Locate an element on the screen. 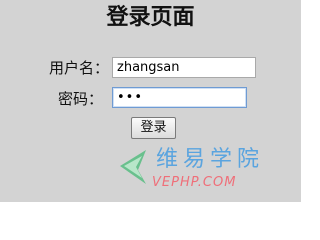 This screenshot has height=240, width=320. green-swoosh-logo-icon is located at coordinates (133, 167).